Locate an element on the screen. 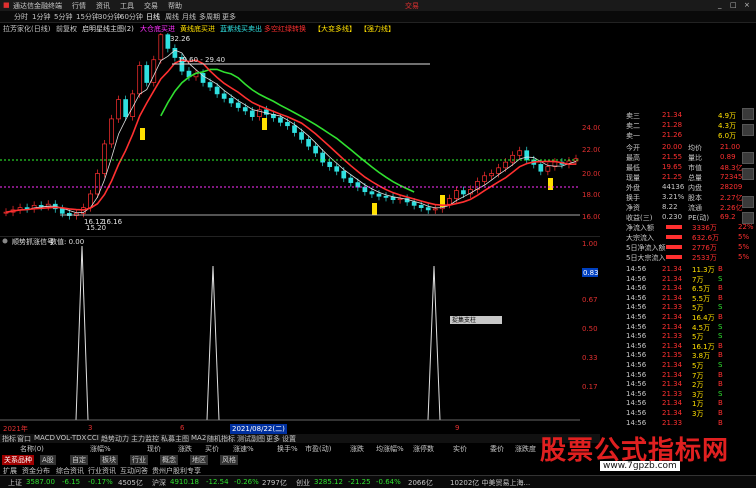 The width and height of the screenshot is (756, 488). col-8: 涨速% is located at coordinates (243, 449).